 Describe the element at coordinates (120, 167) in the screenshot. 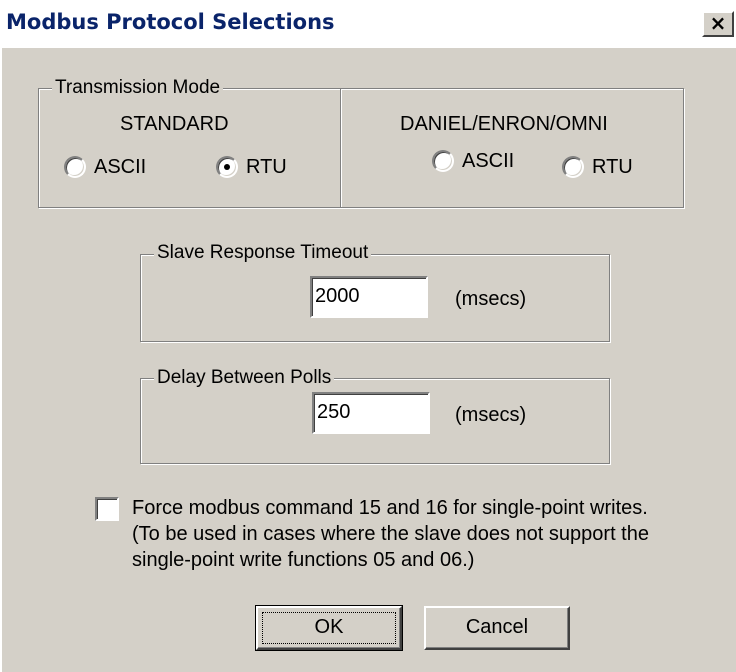

I see `standard-ascii-label: ASCII` at that location.